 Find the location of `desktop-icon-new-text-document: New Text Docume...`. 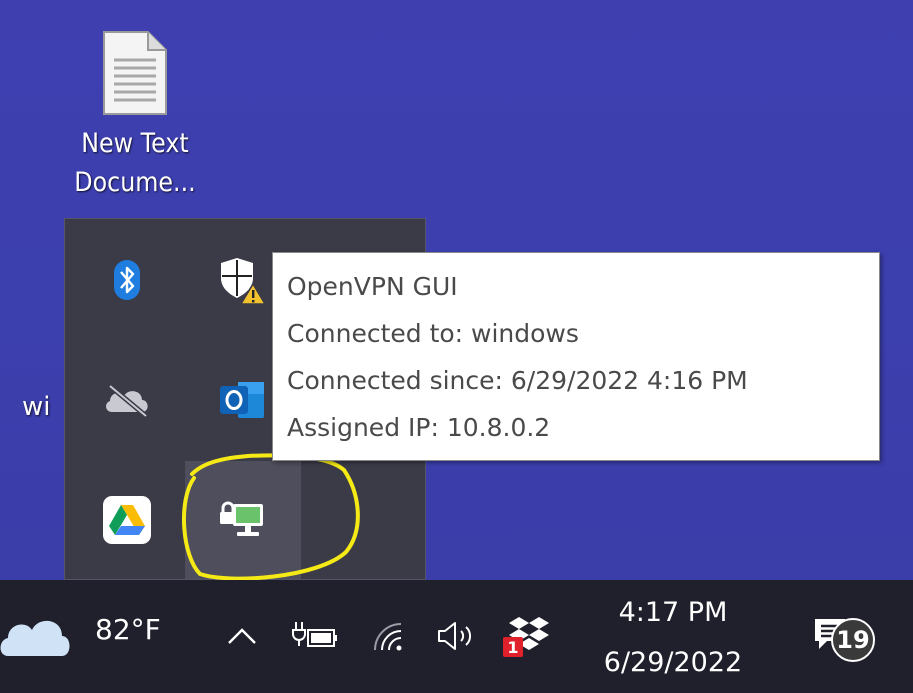

desktop-icon-new-text-document: New Text Docume... is located at coordinates (135, 116).